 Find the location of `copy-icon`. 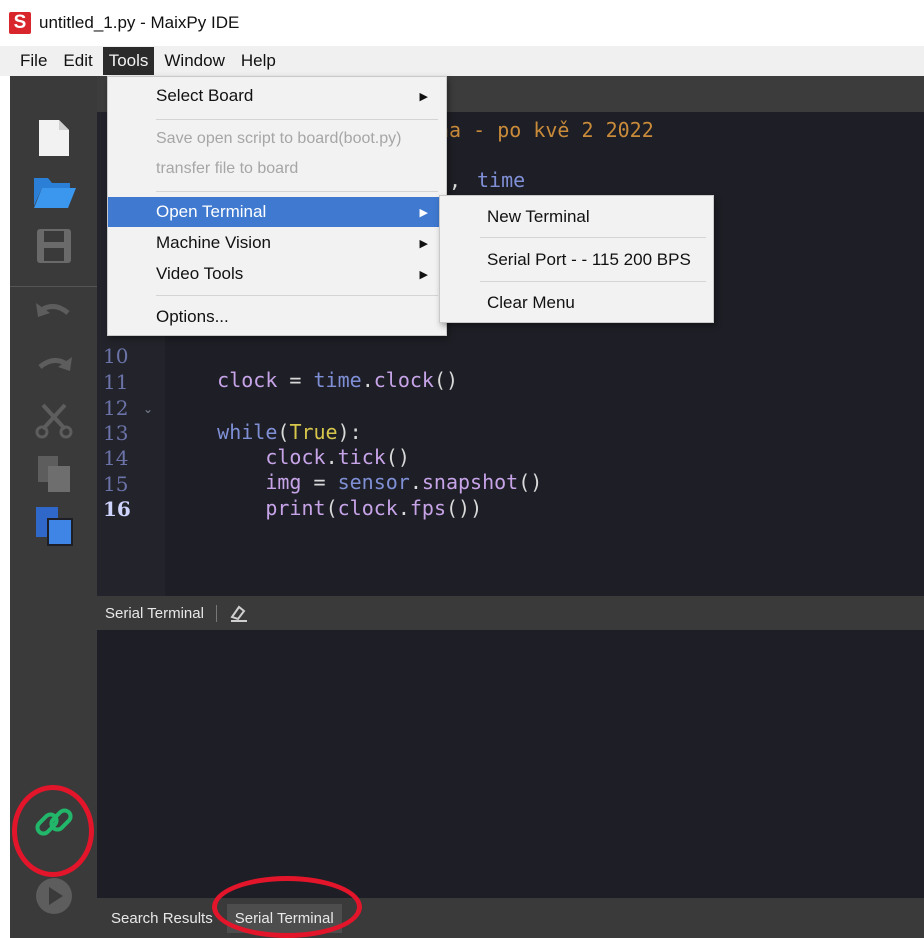

copy-icon is located at coordinates (54, 474).